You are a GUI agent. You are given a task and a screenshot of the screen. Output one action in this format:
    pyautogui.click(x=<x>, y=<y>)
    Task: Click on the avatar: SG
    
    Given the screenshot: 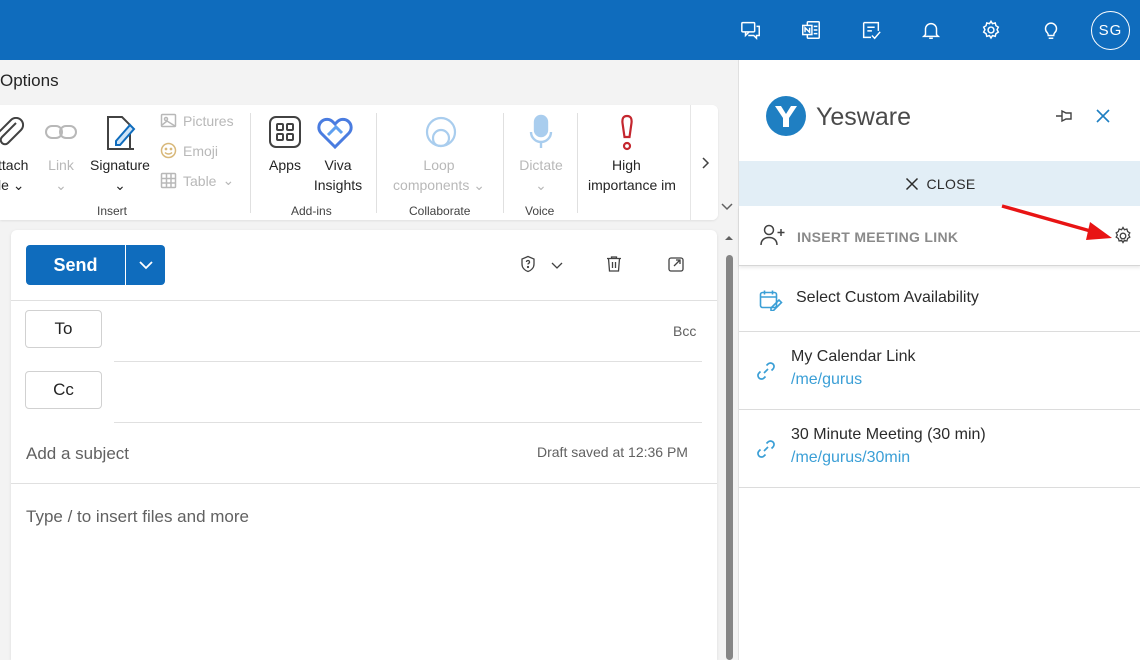 What is the action you would take?
    pyautogui.click(x=1110, y=30)
    